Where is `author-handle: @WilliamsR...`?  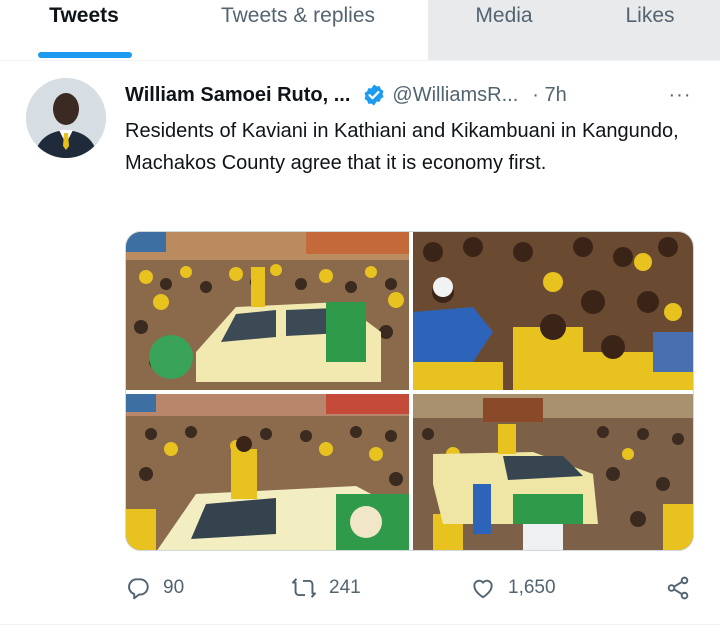
author-handle: @WilliamsR... is located at coordinates (455, 95).